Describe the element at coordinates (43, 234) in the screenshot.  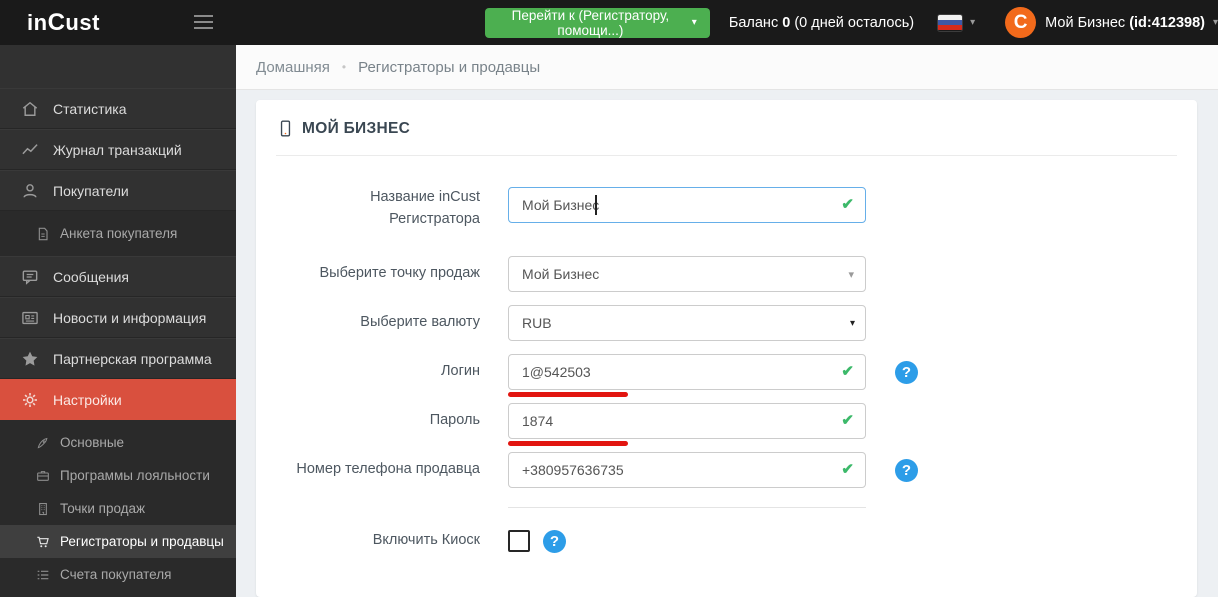
I see `document-icon` at that location.